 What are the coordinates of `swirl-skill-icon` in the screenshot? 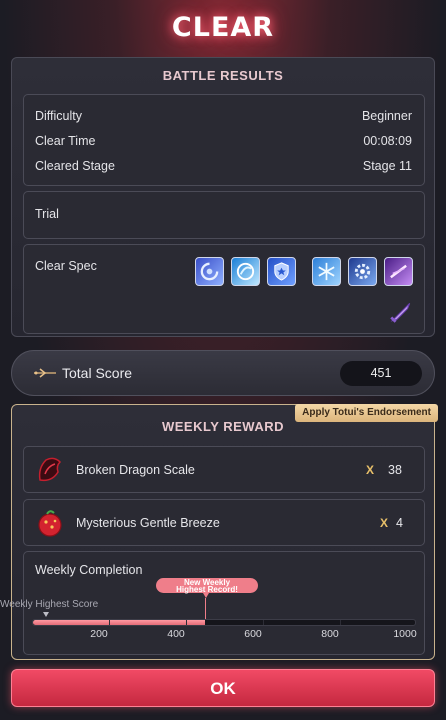 It's located at (209, 271).